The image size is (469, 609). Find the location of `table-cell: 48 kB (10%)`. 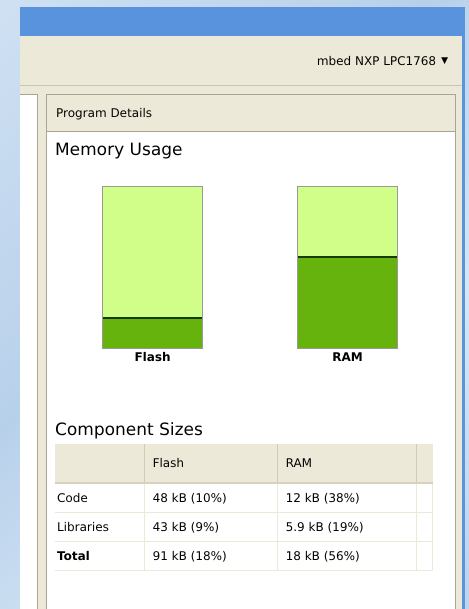

table-cell: 48 kB (10%) is located at coordinates (211, 497).